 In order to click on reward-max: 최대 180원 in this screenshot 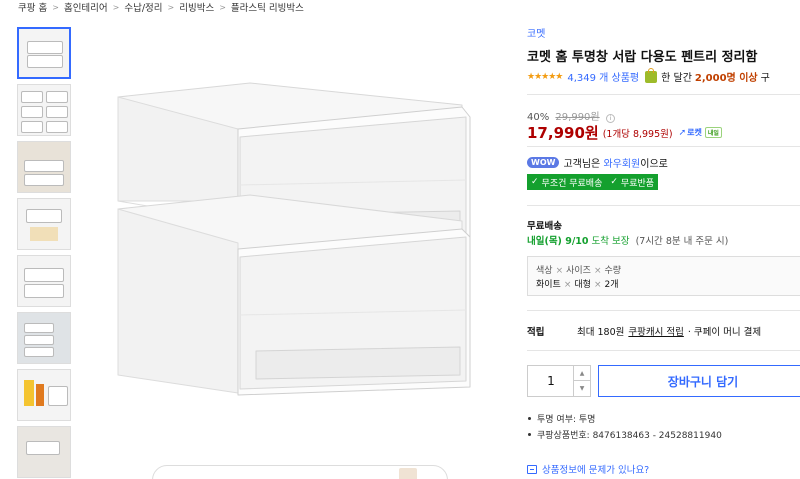, I will do `click(601, 332)`.